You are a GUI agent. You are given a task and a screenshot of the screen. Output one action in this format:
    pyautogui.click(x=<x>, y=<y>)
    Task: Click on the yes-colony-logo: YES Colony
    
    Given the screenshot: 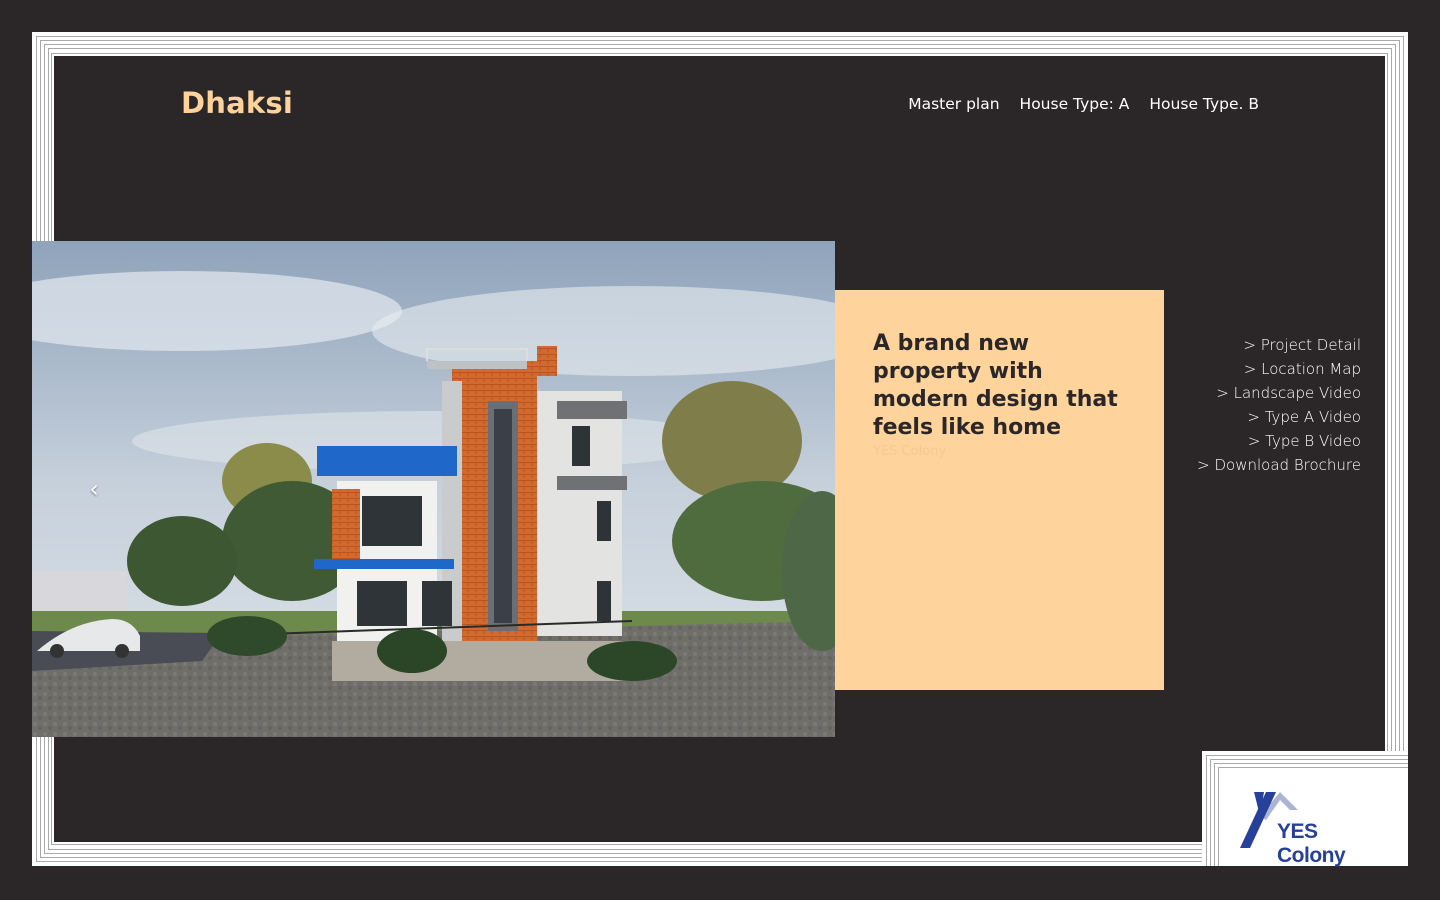 What is the action you would take?
    pyautogui.click(x=1315, y=828)
    